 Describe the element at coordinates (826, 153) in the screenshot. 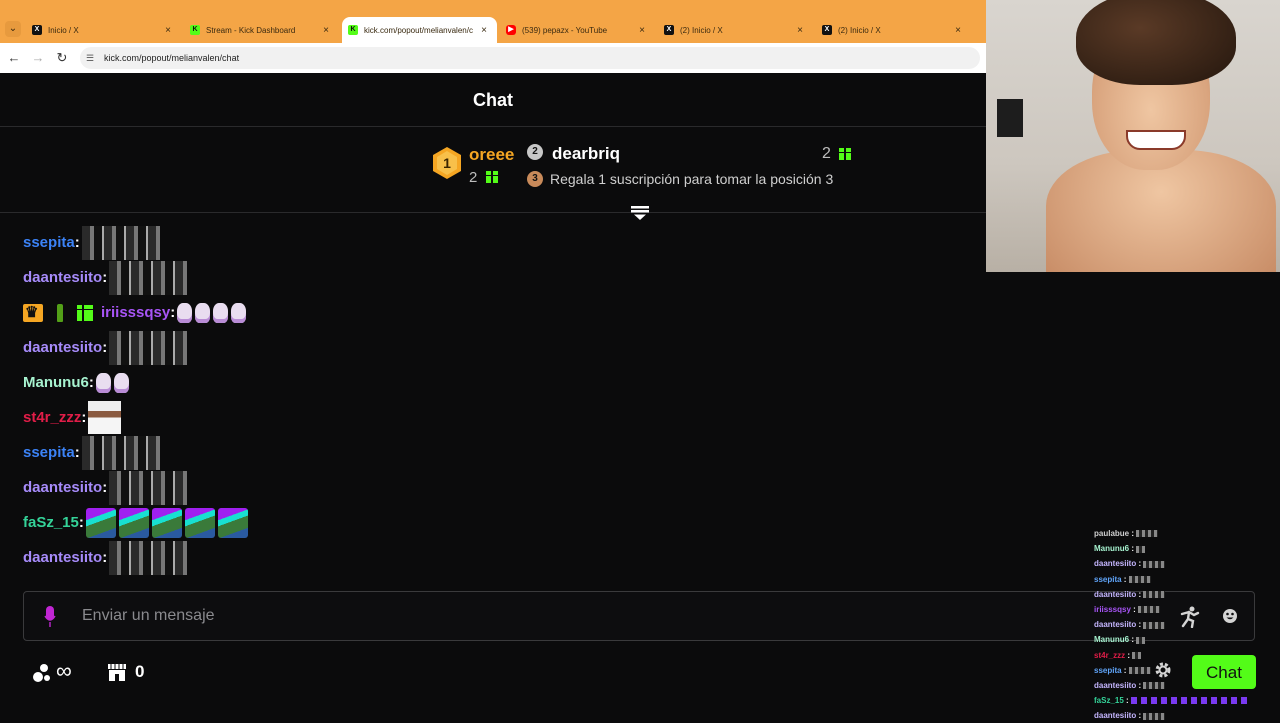

I see `rank-2-gift-count: 2` at that location.